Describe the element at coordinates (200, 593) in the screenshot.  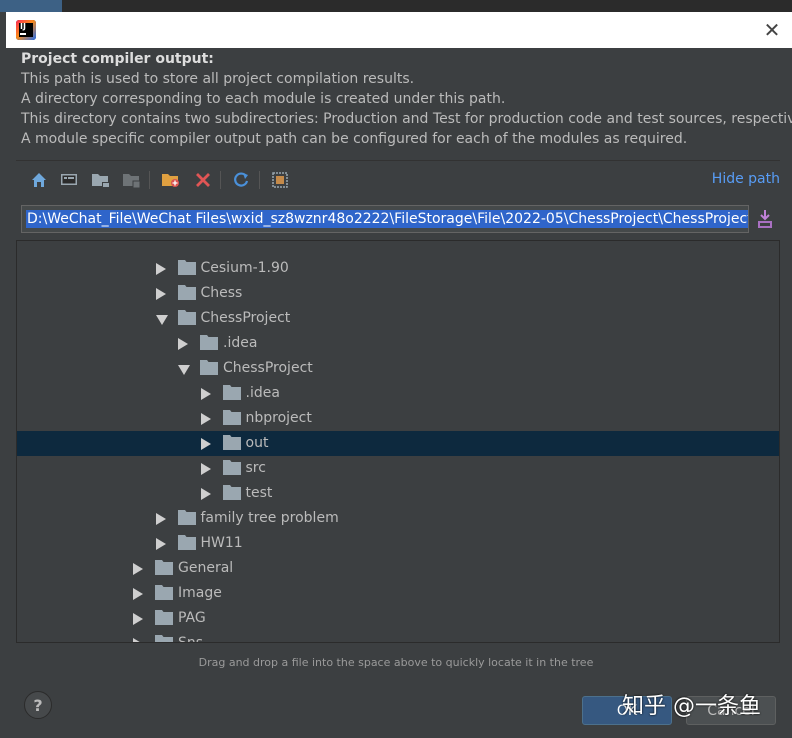
I see `tree-row-label: Image` at that location.